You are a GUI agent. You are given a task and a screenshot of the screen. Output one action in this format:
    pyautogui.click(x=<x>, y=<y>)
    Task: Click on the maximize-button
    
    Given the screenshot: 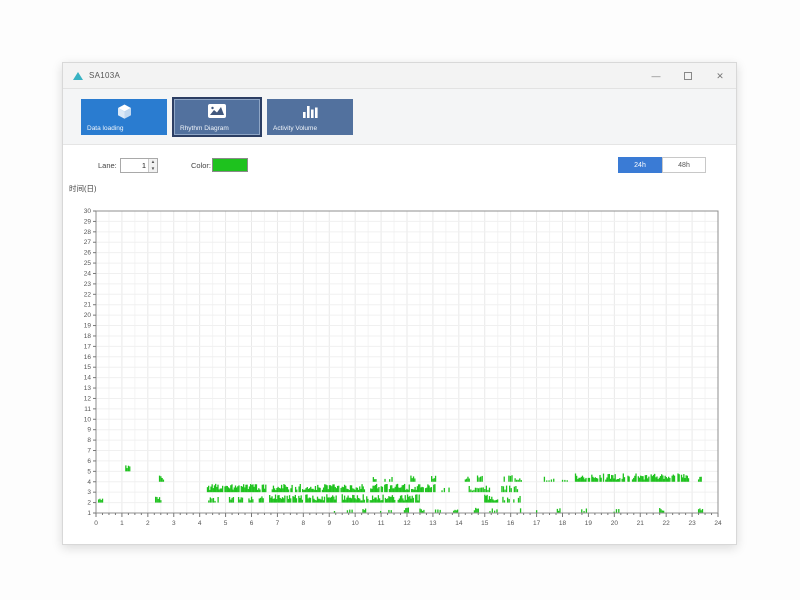 What is the action you would take?
    pyautogui.click(x=688, y=76)
    